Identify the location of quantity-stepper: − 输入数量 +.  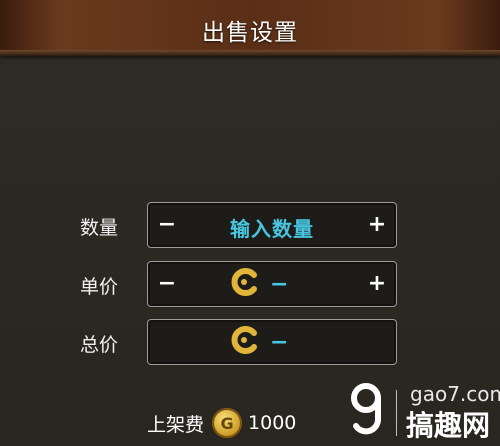
(272, 225).